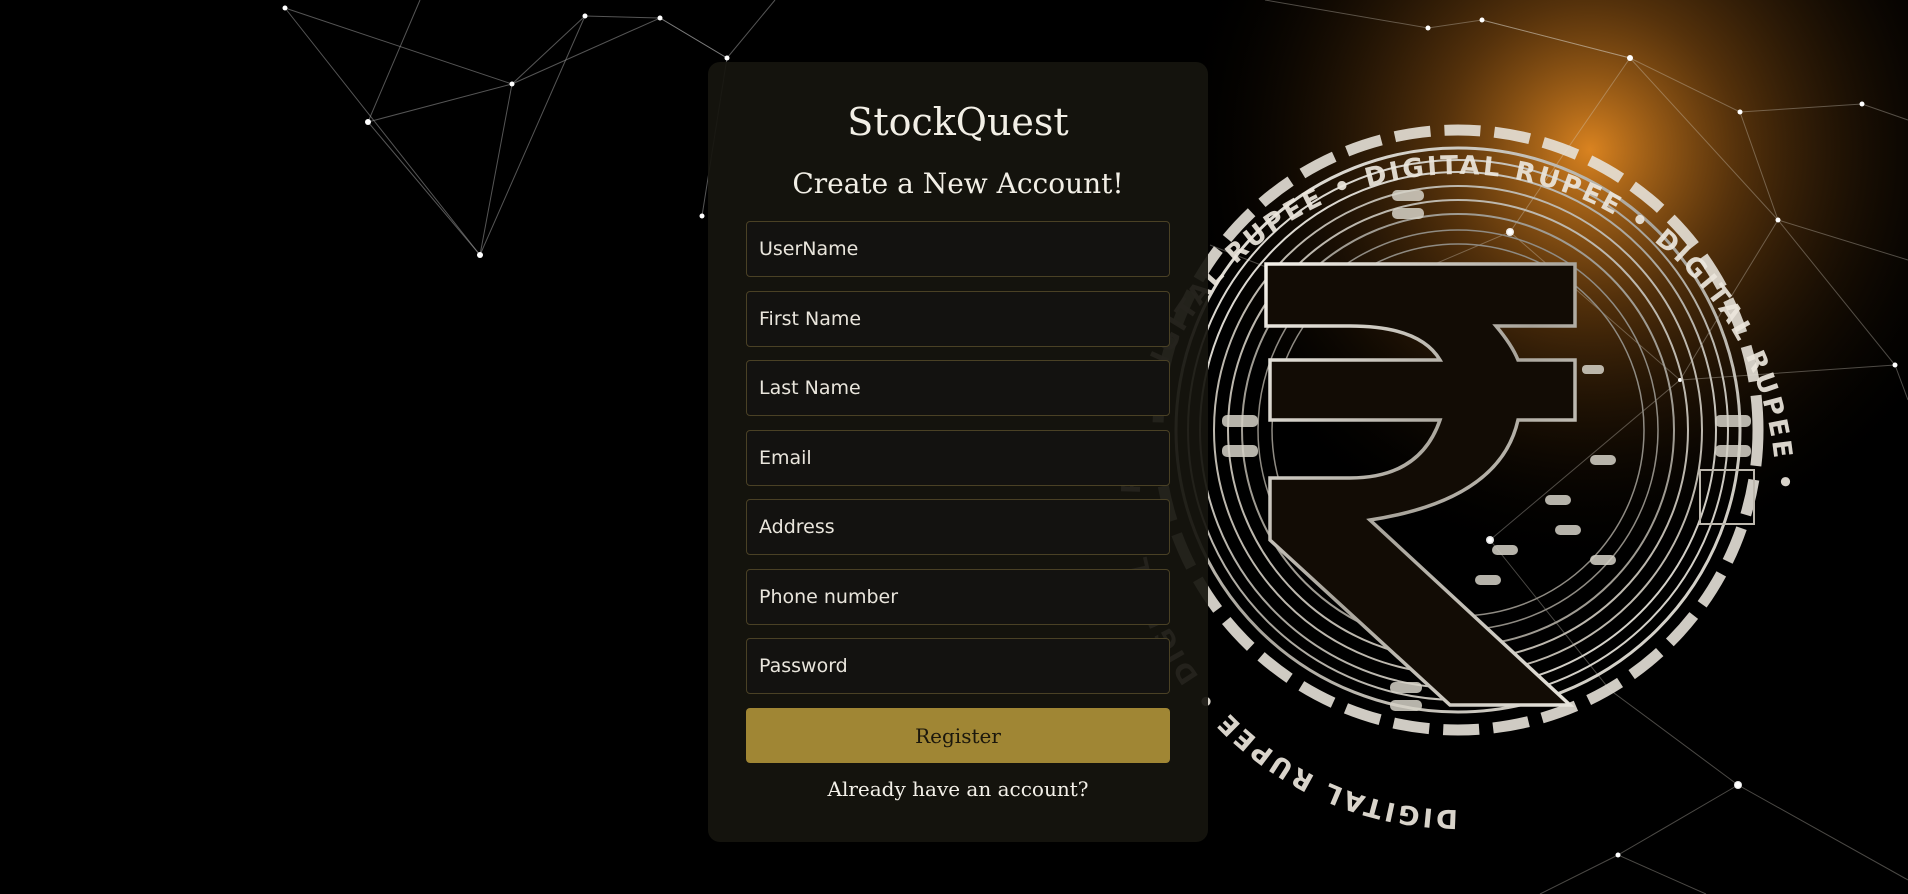 This screenshot has width=1908, height=894. What do you see at coordinates (958, 319) in the screenshot?
I see `first-name-input` at bounding box center [958, 319].